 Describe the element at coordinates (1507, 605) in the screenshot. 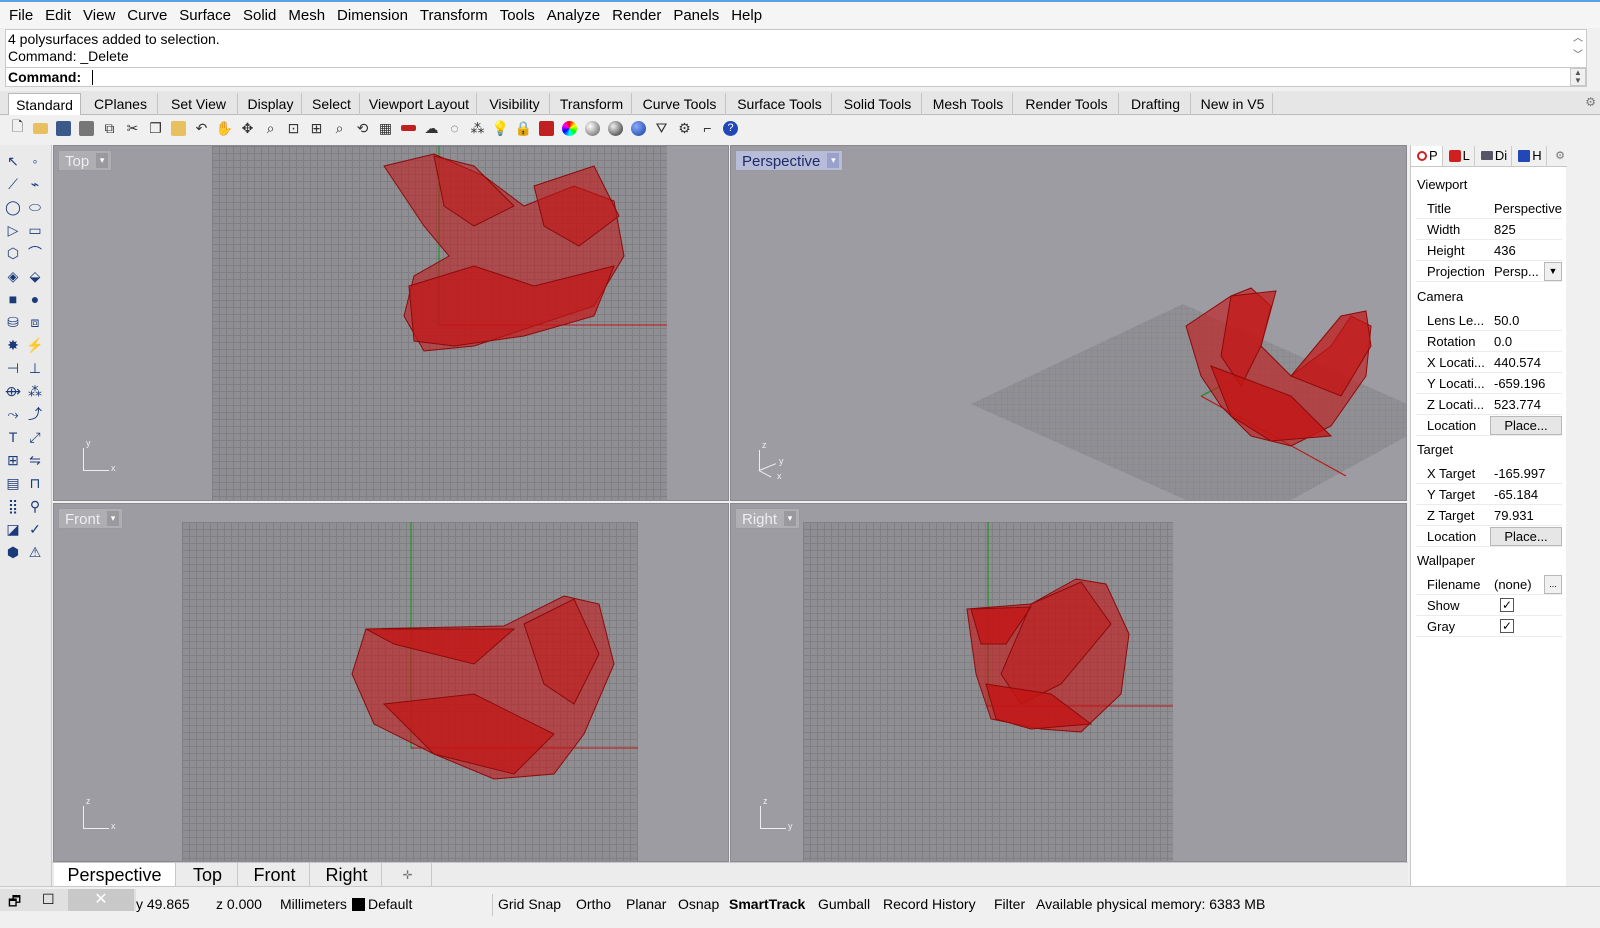

I see `show-checkbox: ✓` at that location.